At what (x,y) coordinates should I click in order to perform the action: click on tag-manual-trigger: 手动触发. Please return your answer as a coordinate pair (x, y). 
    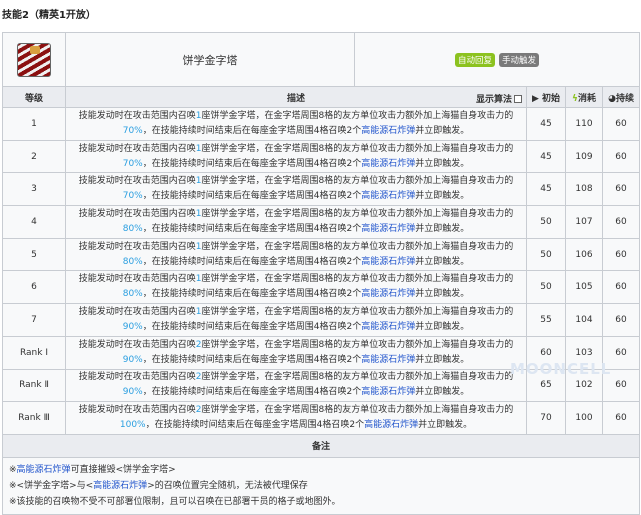
    Looking at the image, I should click on (519, 59).